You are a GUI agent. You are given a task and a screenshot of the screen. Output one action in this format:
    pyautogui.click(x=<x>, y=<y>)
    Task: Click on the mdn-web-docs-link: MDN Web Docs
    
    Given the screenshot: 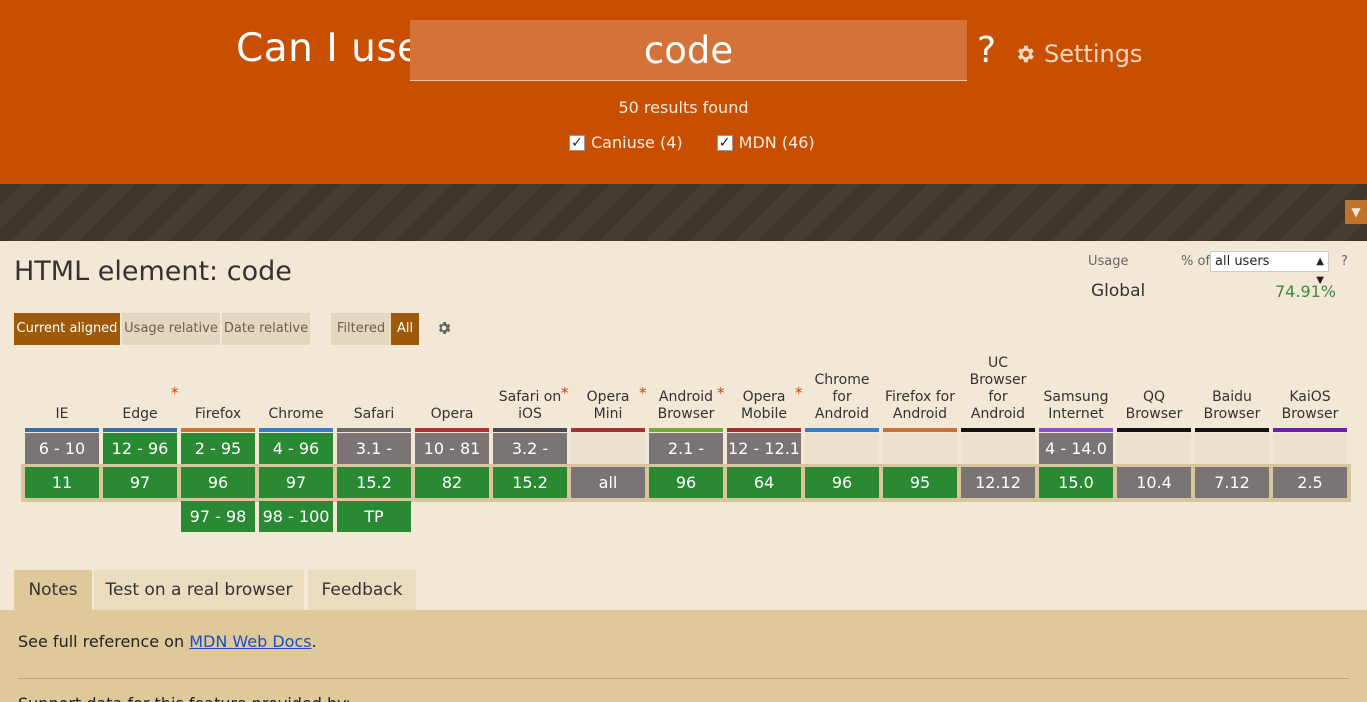 What is the action you would take?
    pyautogui.click(x=250, y=641)
    